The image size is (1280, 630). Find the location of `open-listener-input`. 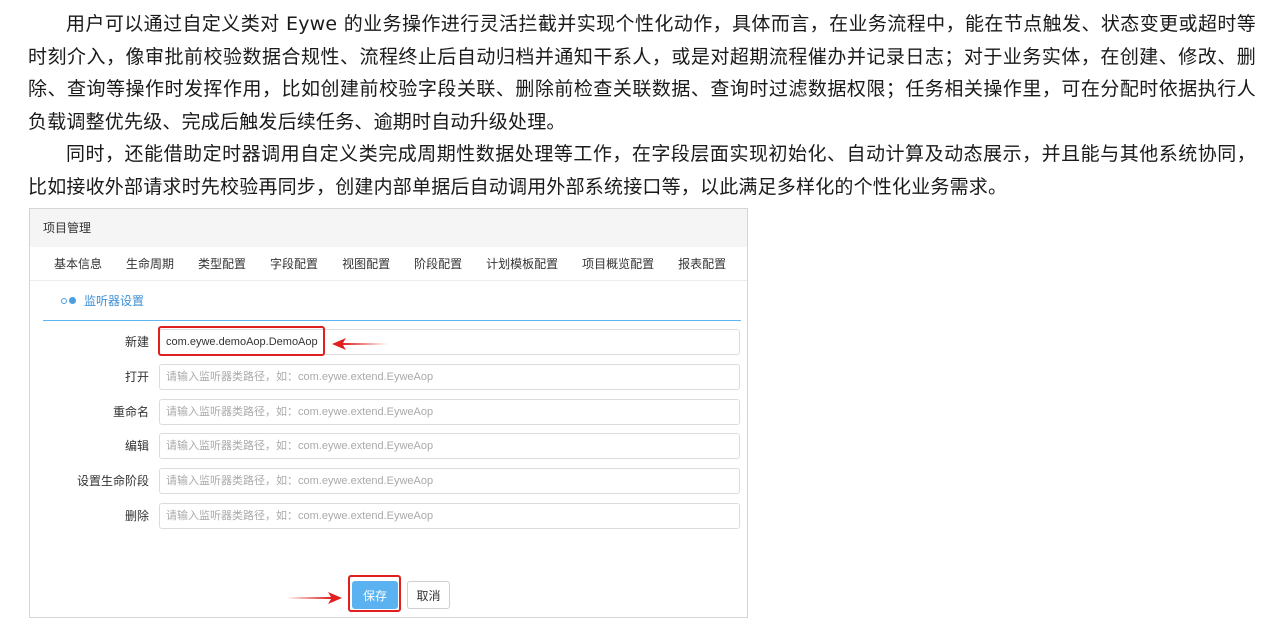

open-listener-input is located at coordinates (449, 377).